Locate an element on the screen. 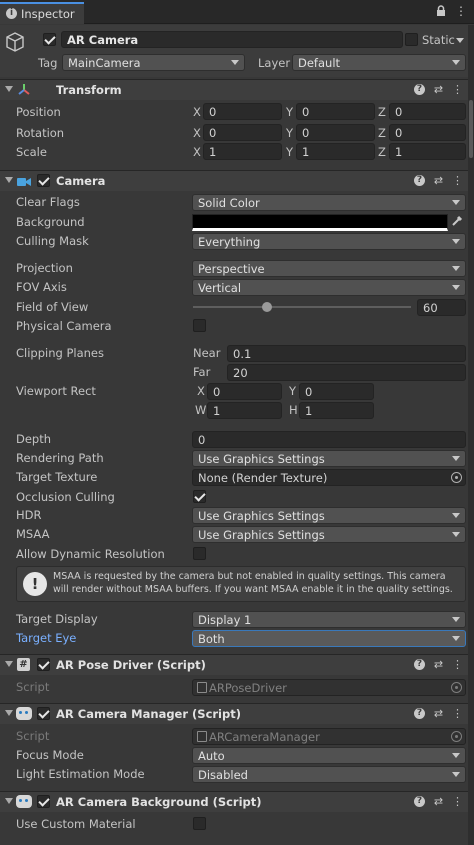 The width and height of the screenshot is (474, 845). transform-header: Transform ? ⇄ ⋮ is located at coordinates (234, 89).